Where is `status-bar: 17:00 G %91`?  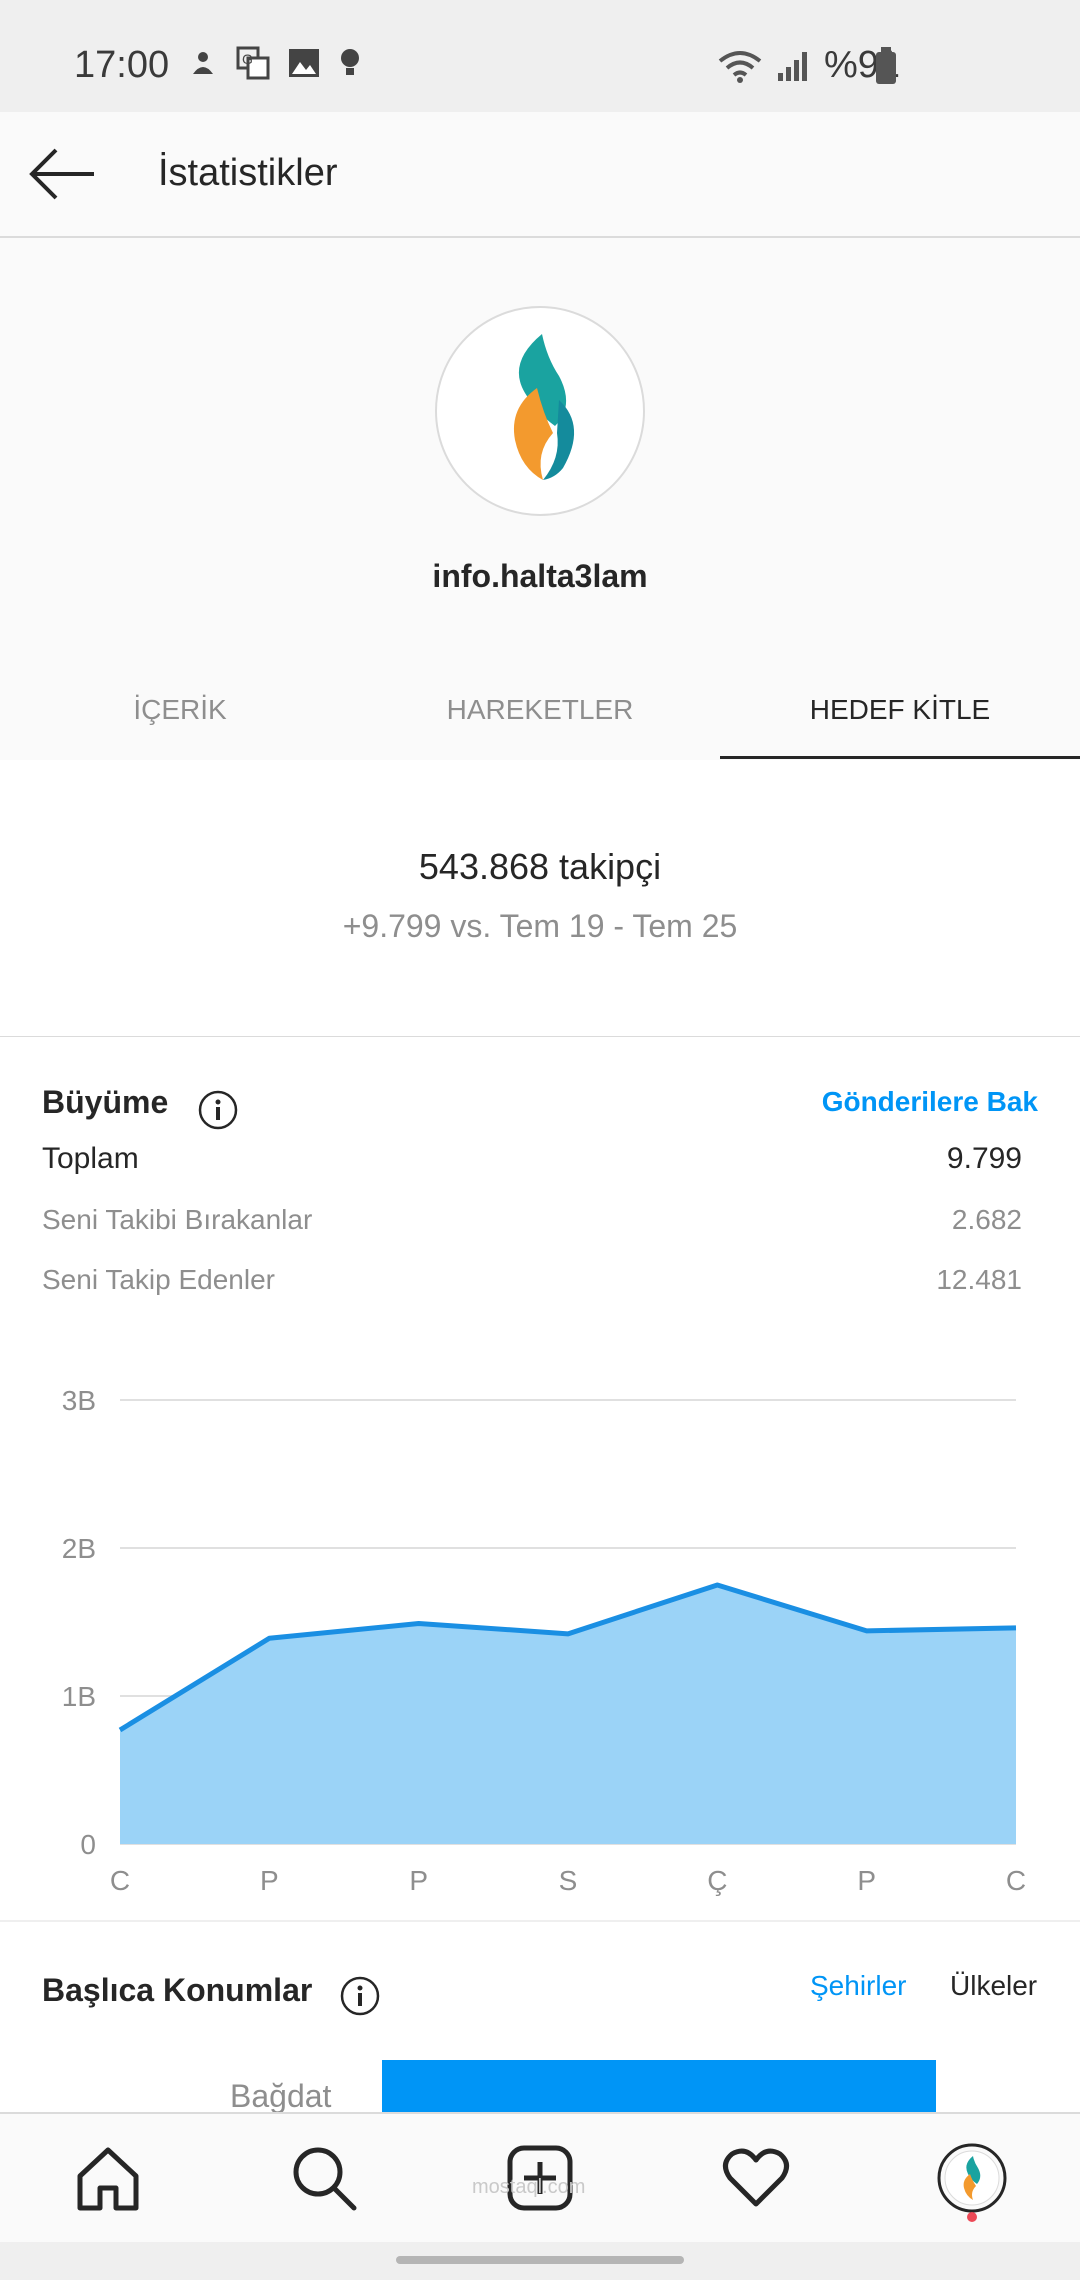
status-bar: 17:00 G %91 is located at coordinates (540, 56).